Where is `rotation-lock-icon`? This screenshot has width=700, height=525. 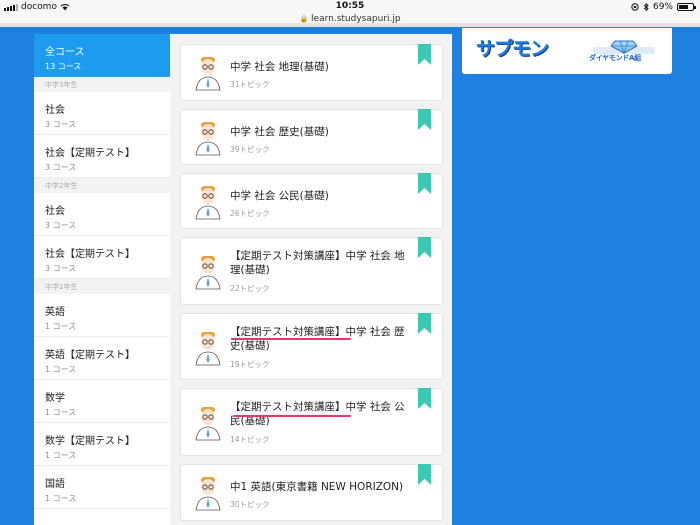 rotation-lock-icon is located at coordinates (635, 7).